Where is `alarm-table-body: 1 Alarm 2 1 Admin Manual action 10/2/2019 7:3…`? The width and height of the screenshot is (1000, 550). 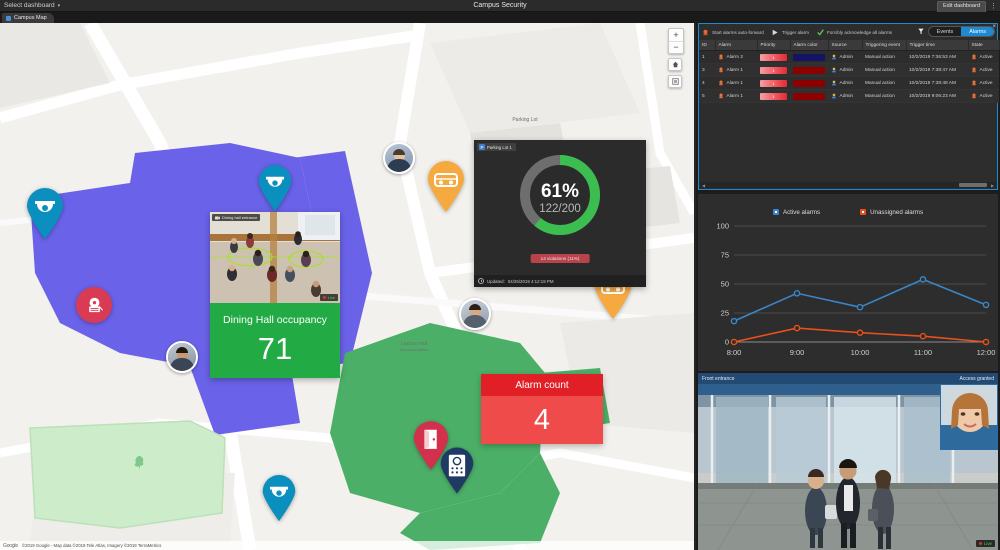 alarm-table-body: 1 Alarm 2 1 Admin Manual action 10/2/2019 7:3… is located at coordinates (849, 76).